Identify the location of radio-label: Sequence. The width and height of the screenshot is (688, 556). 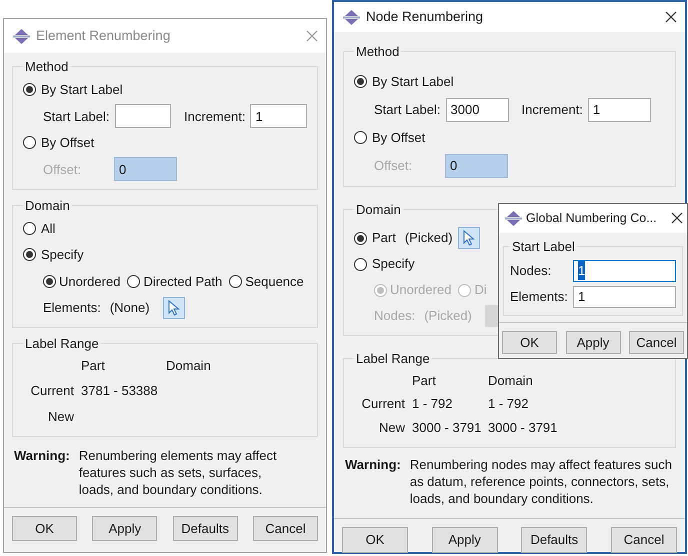
(274, 281).